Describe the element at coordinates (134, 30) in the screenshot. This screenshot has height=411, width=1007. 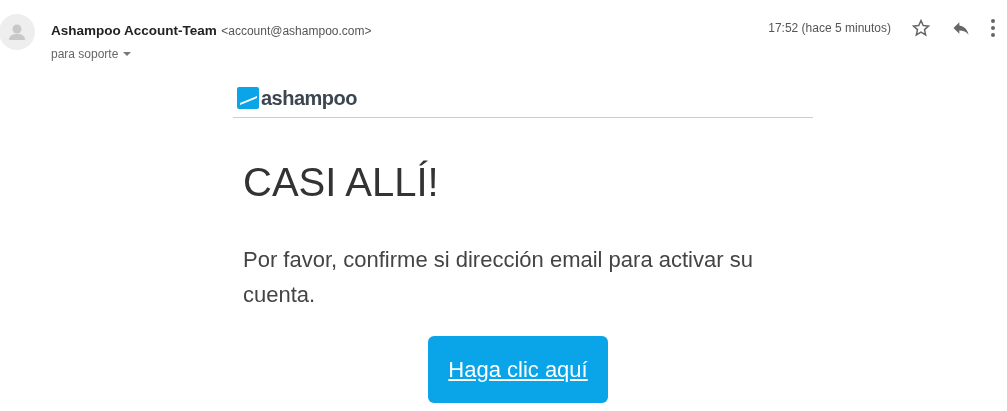
I see `sender-name: Ashampoo Account-Team` at that location.